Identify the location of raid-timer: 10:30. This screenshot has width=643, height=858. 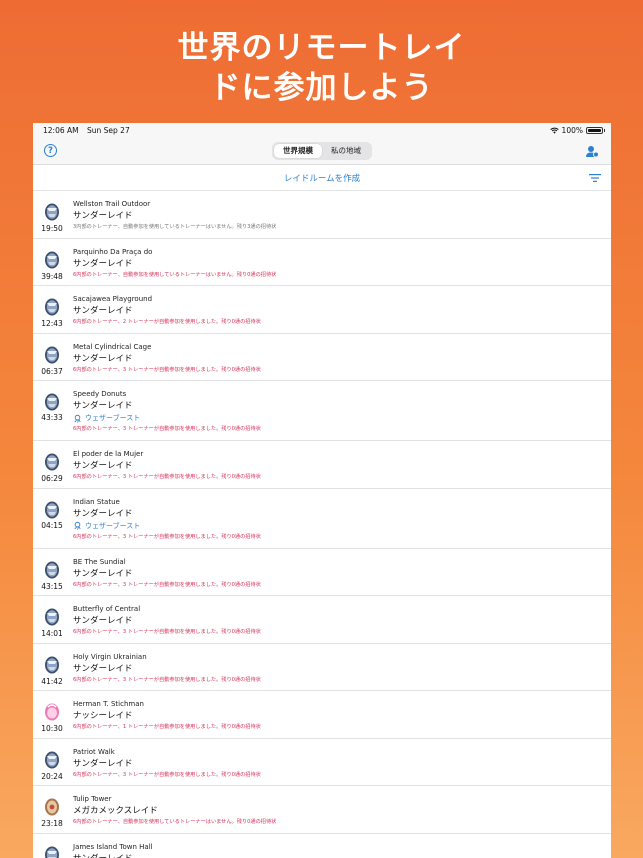
(52, 728).